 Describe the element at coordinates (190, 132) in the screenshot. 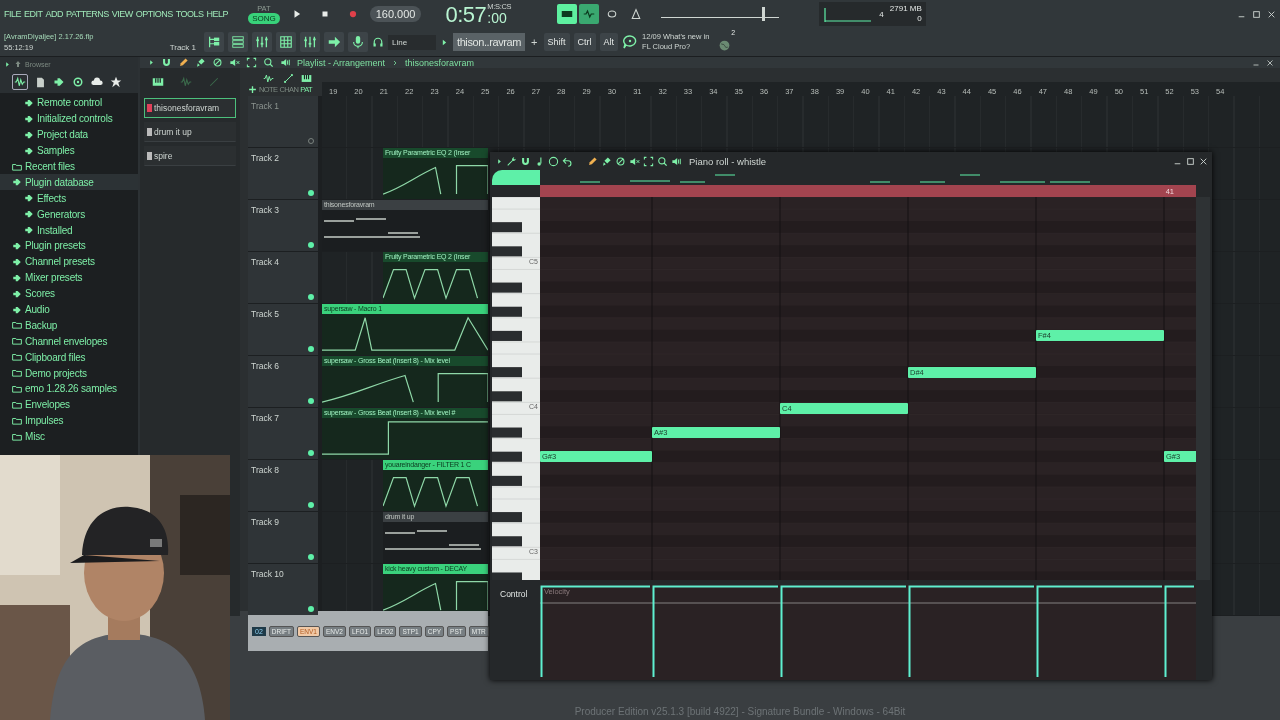

I see `pattern-item: drum it up` at that location.